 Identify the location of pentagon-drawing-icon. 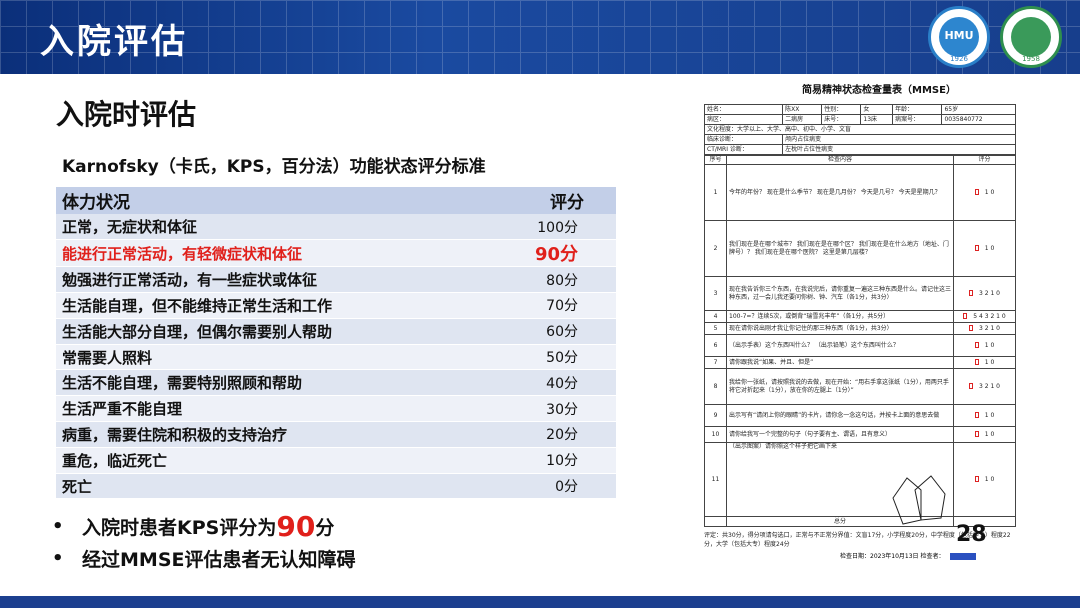
(919, 500).